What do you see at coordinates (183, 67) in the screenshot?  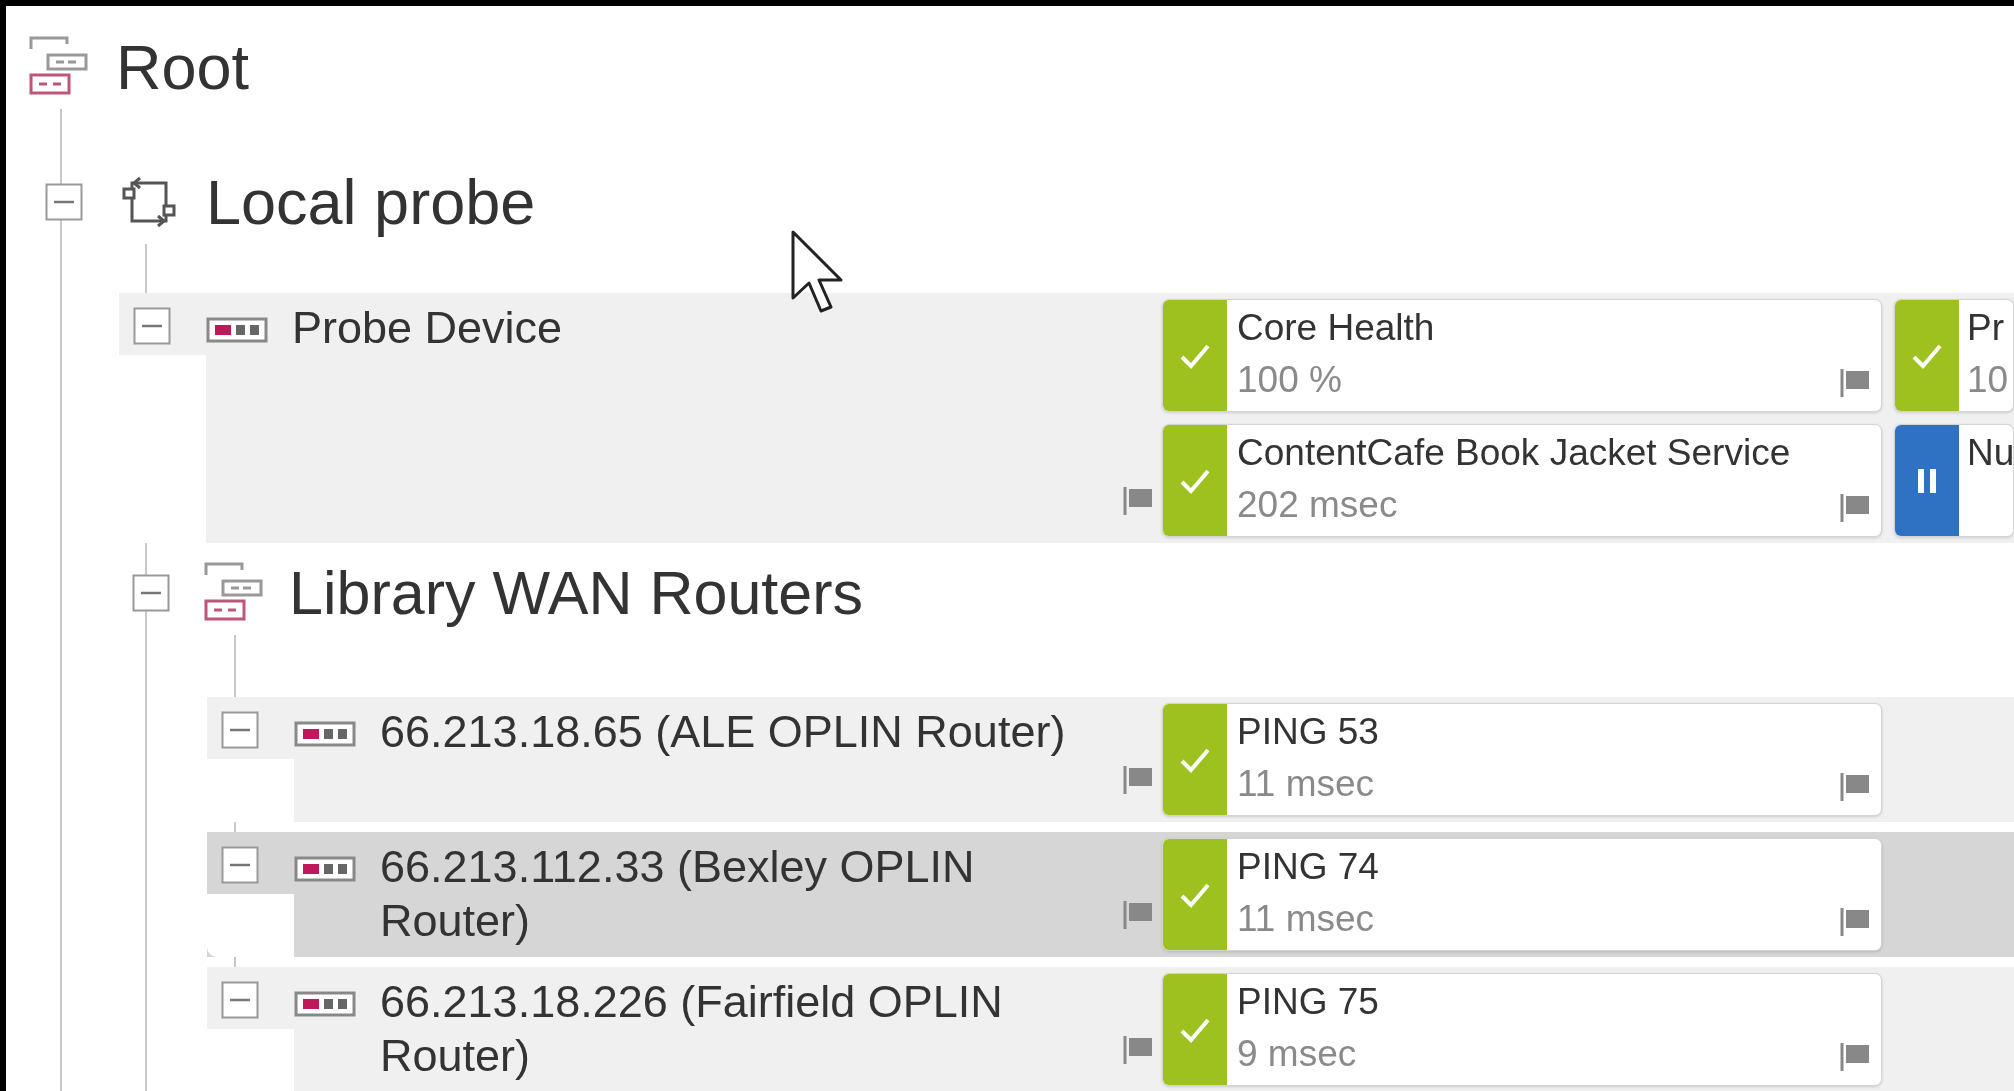 I see `node-label: Root` at bounding box center [183, 67].